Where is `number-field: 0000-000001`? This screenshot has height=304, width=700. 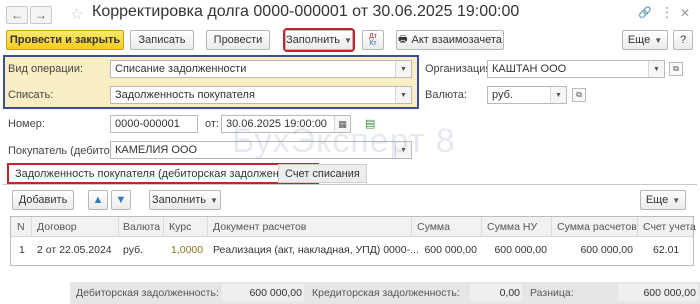 number-field: 0000-000001 is located at coordinates (154, 124).